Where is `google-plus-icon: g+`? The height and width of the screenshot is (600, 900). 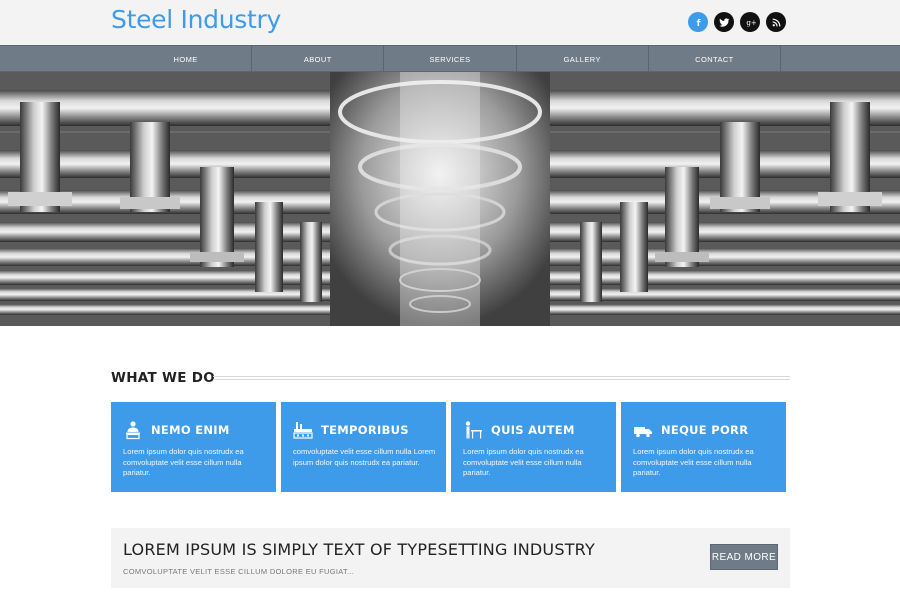 google-plus-icon: g+ is located at coordinates (750, 22).